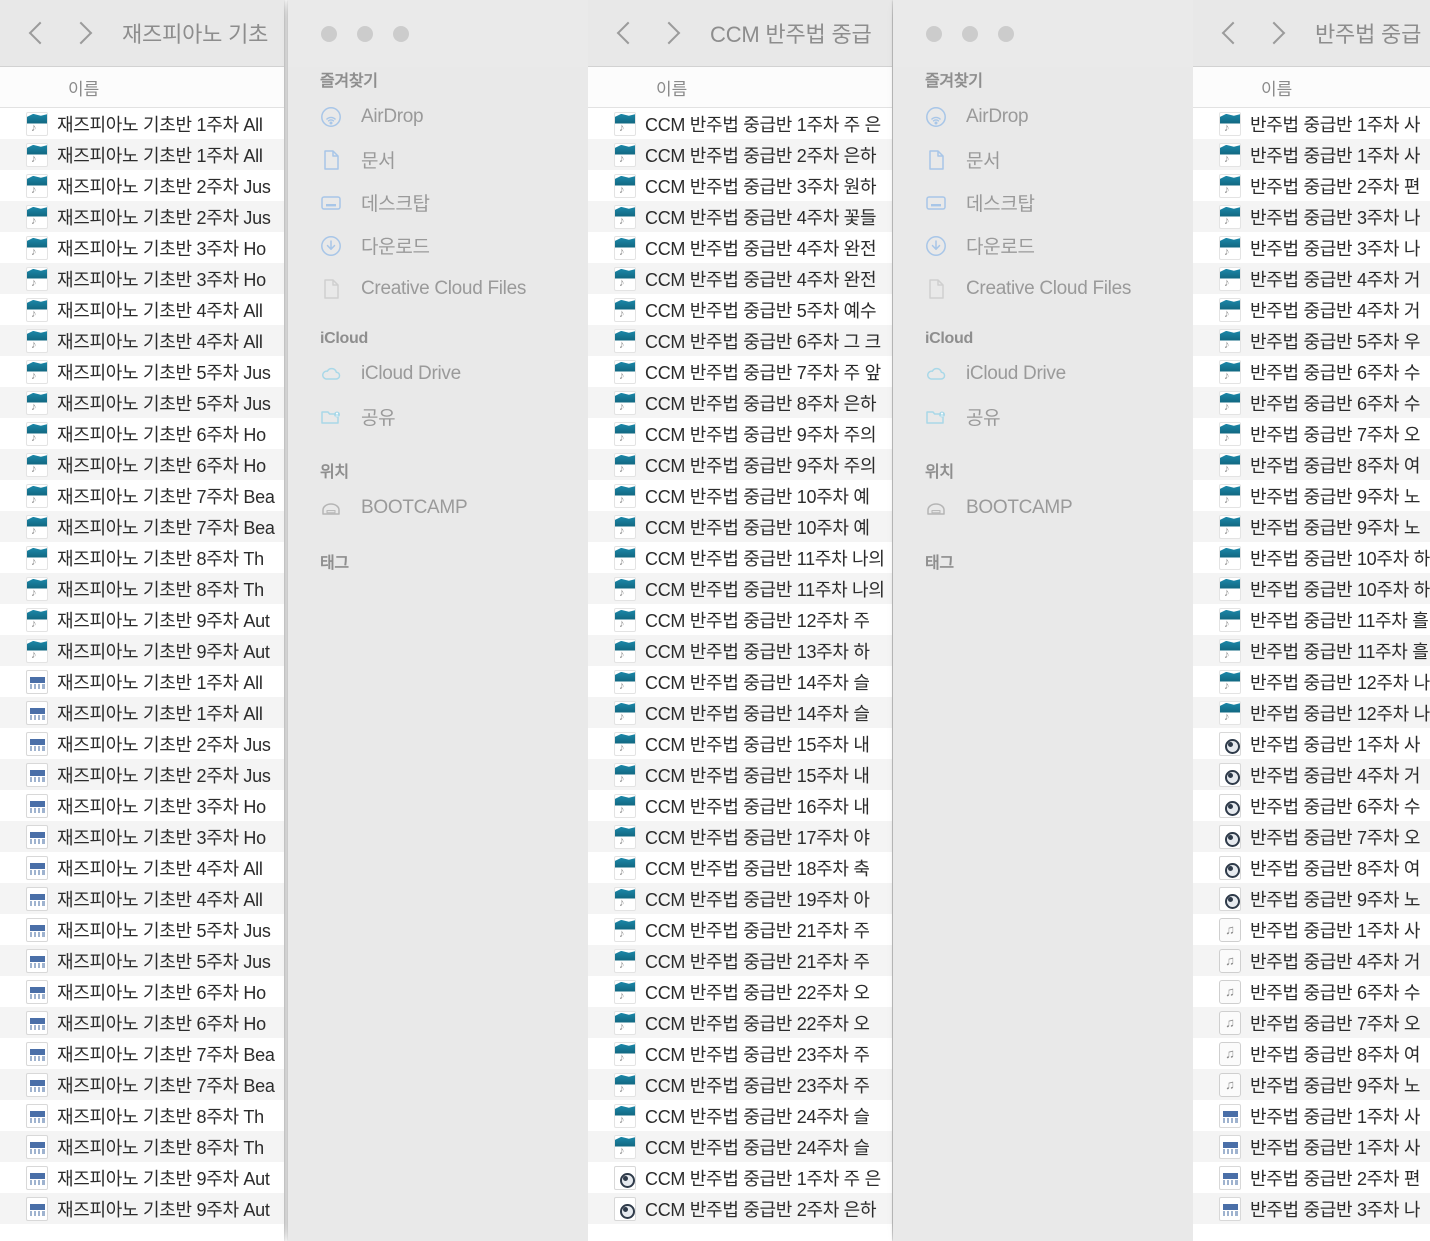 This screenshot has width=1430, height=1241. What do you see at coordinates (648, 33) in the screenshot?
I see `navigation-arrows` at bounding box center [648, 33].